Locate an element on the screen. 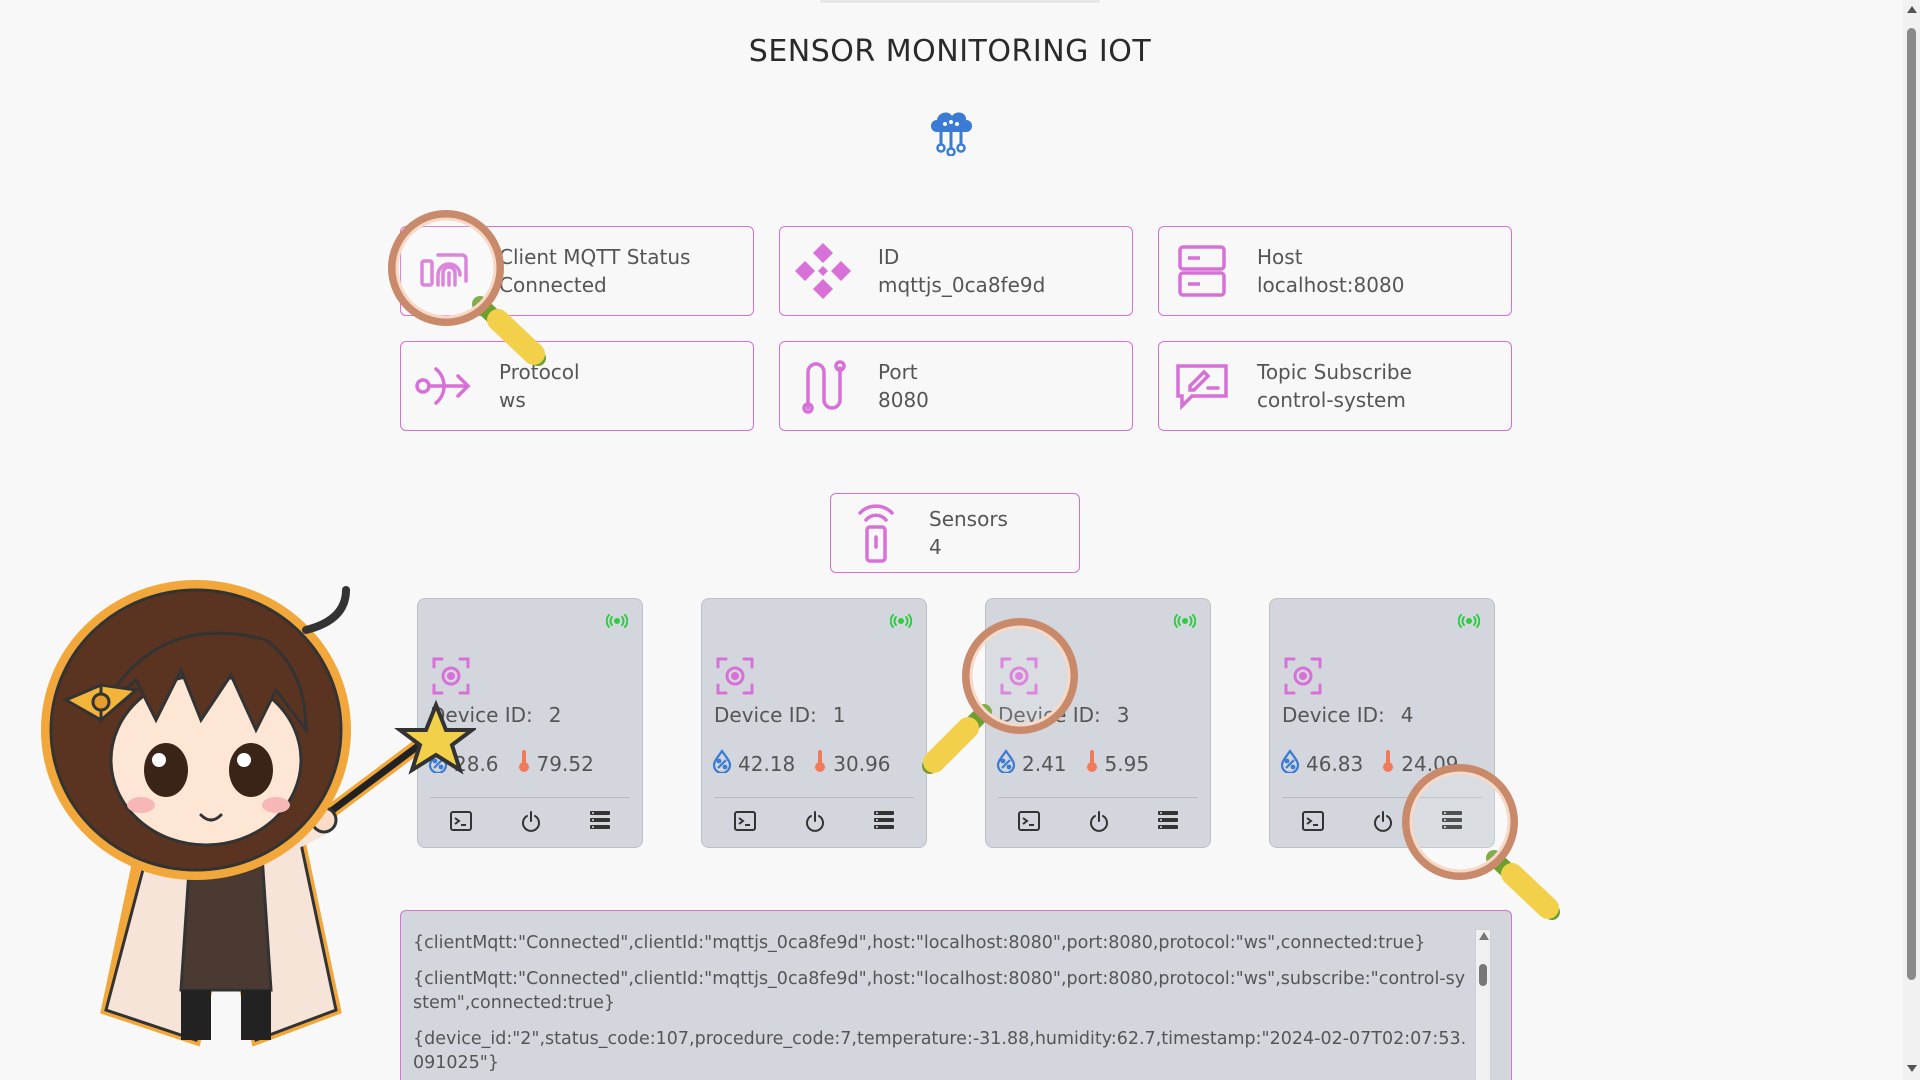 Image resolution: width=1920 pixels, height=1080 pixels. device-card: Device ID: 1 42.18 30.96 is located at coordinates (814, 723).